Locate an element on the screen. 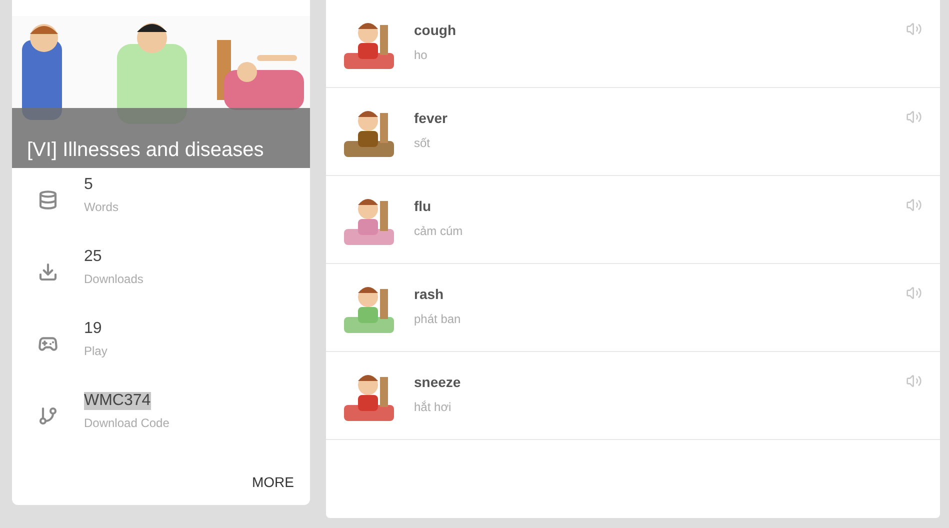  more-link: MORE is located at coordinates (273, 482).